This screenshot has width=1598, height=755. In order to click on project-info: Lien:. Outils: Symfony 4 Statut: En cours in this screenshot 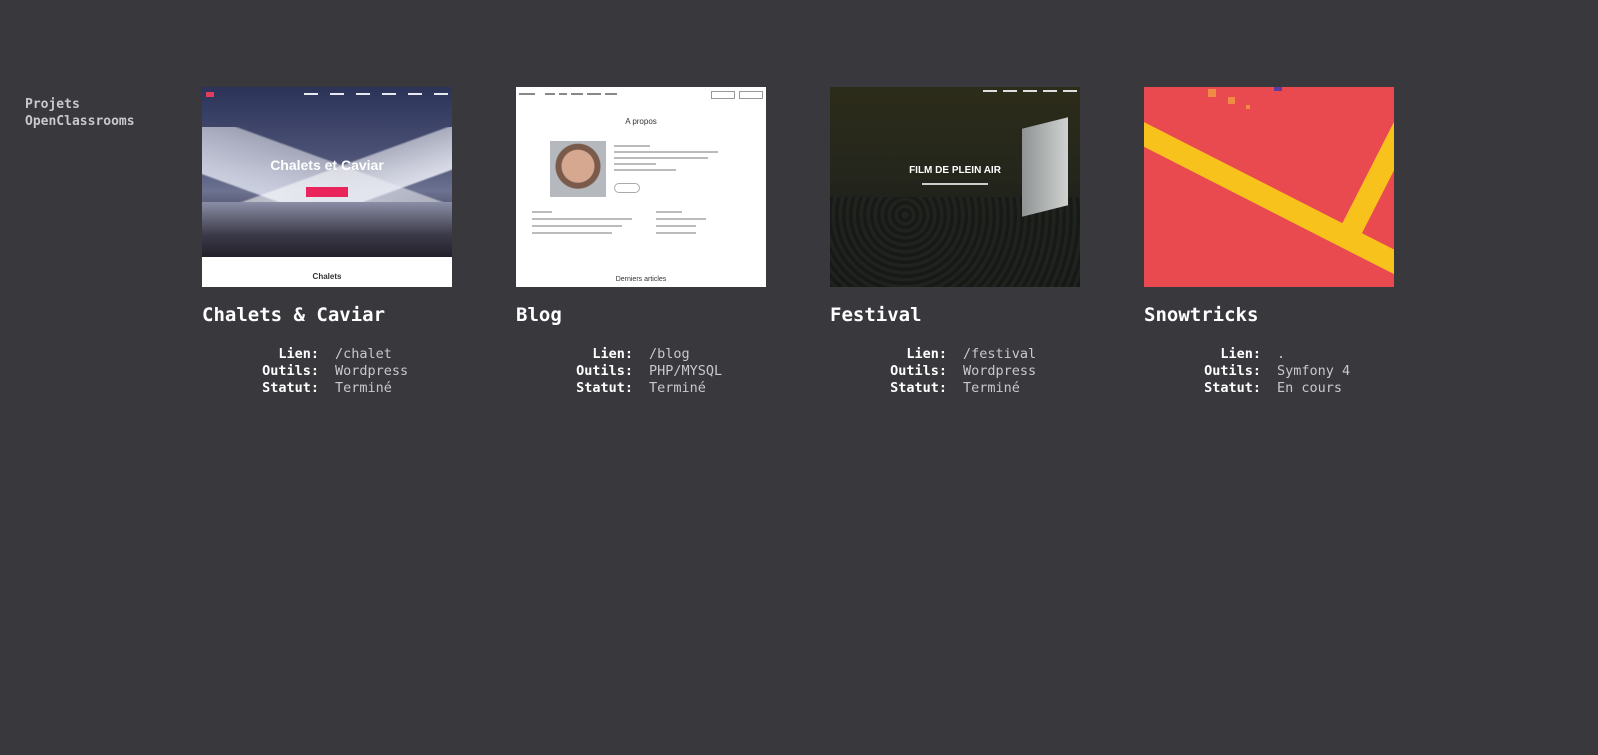, I will do `click(1269, 371)`.